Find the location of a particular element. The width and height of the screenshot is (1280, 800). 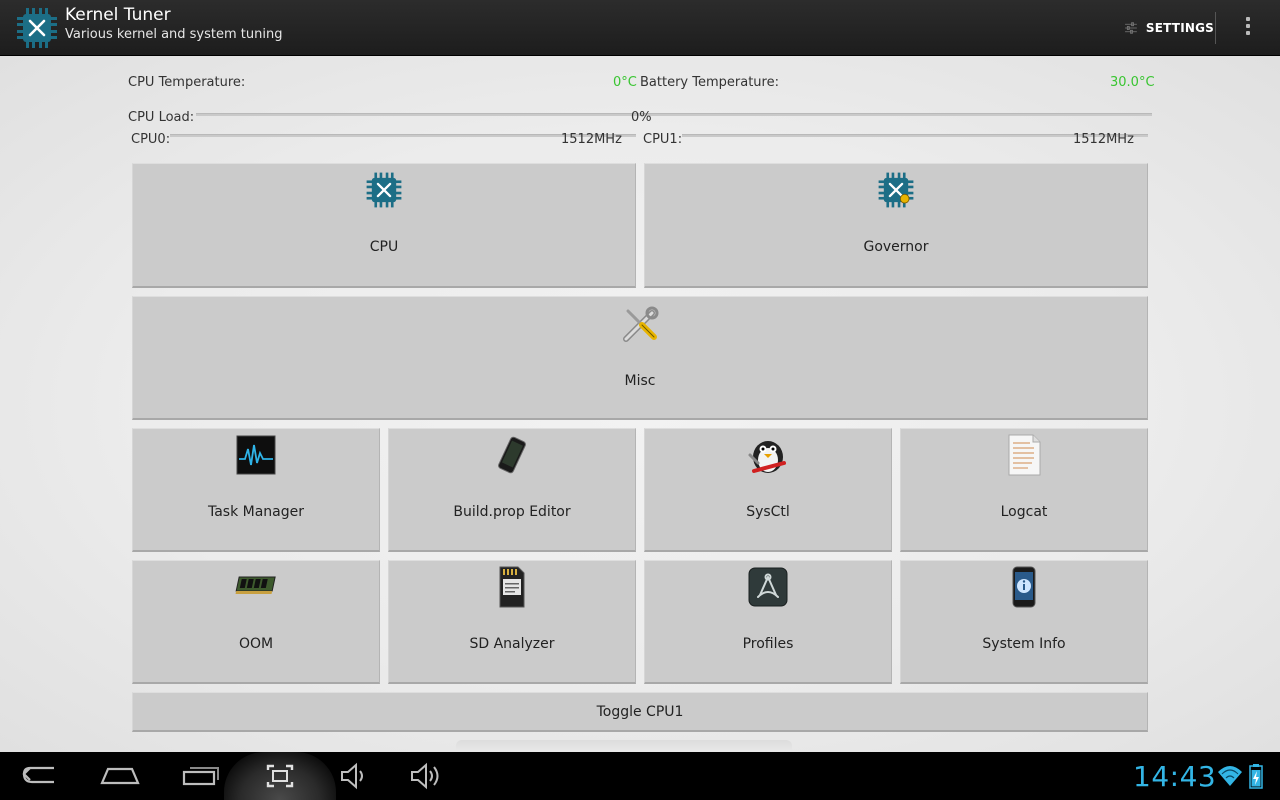

governor-tile-label: Governor is located at coordinates (896, 247).